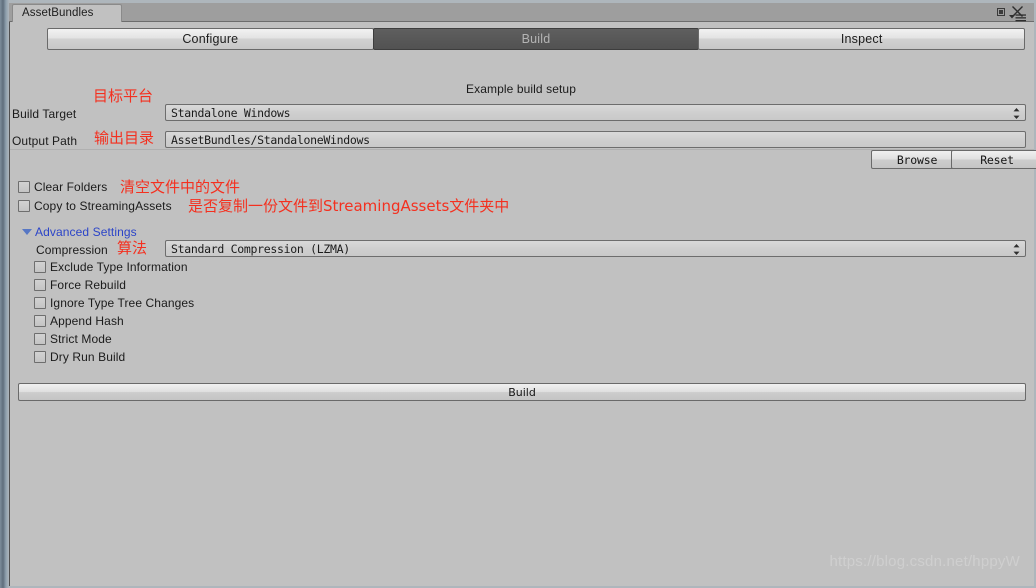 This screenshot has height=588, width=1036. I want to click on window-titlebar: AssetBundles, so click(521, 12).